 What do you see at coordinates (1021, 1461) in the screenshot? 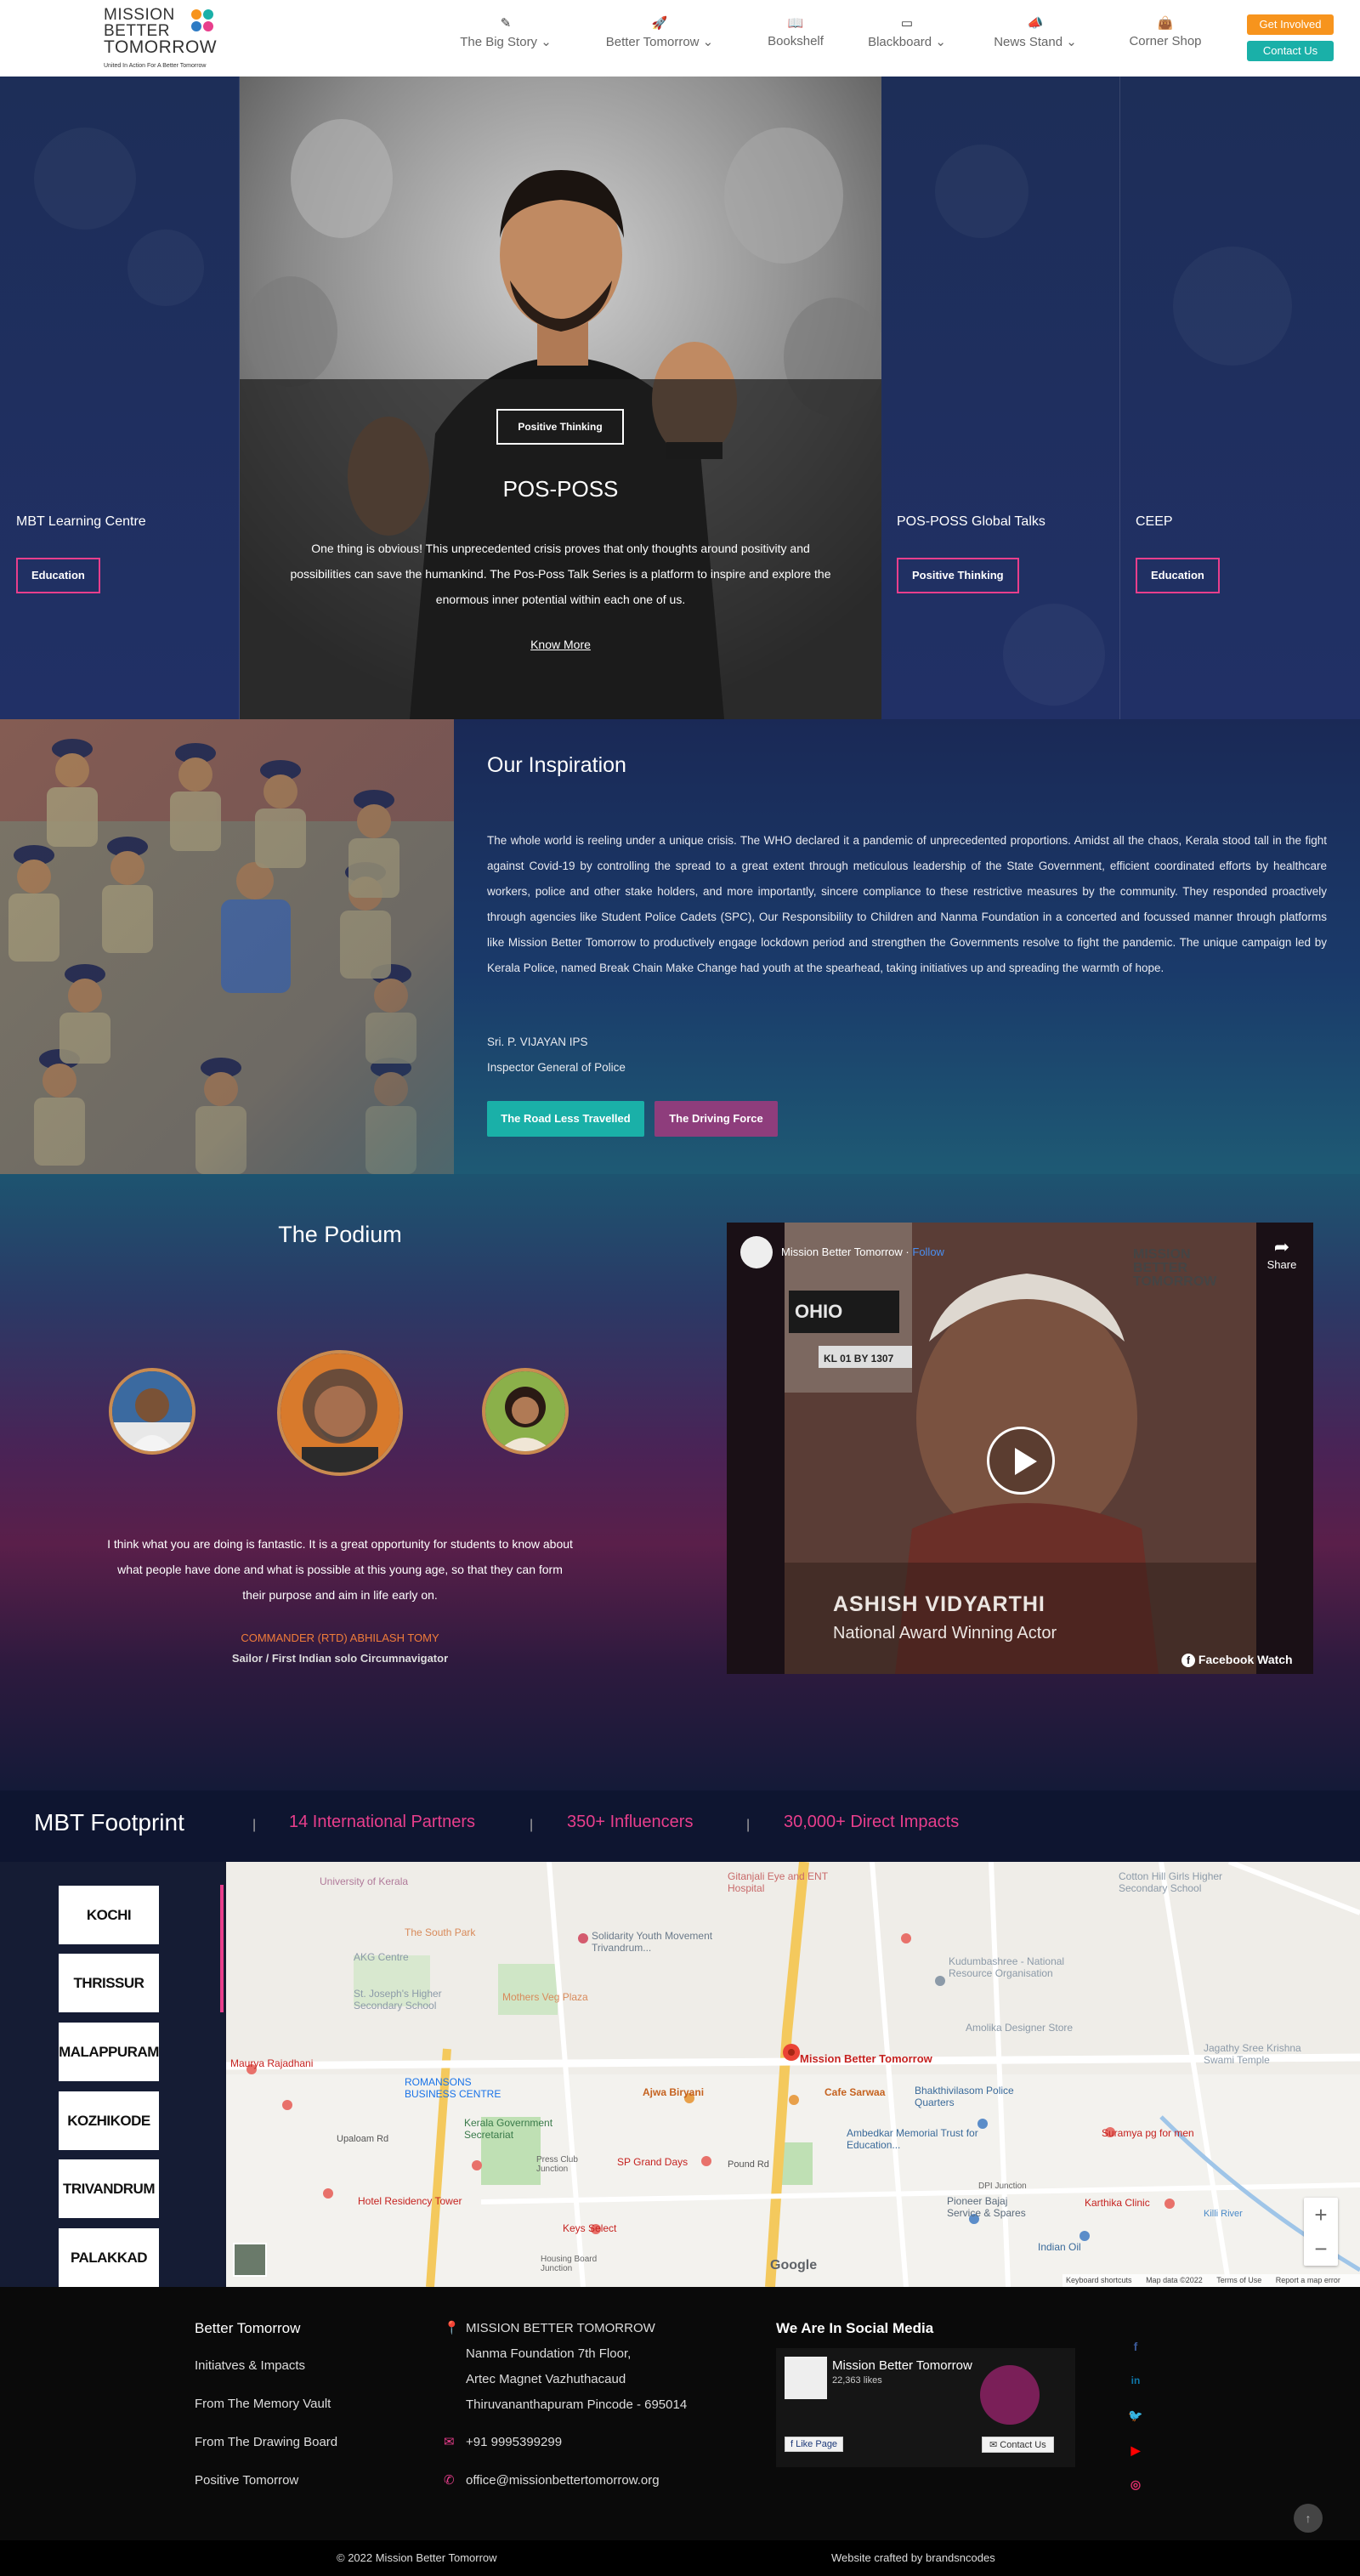
I see `video-play-button` at bounding box center [1021, 1461].